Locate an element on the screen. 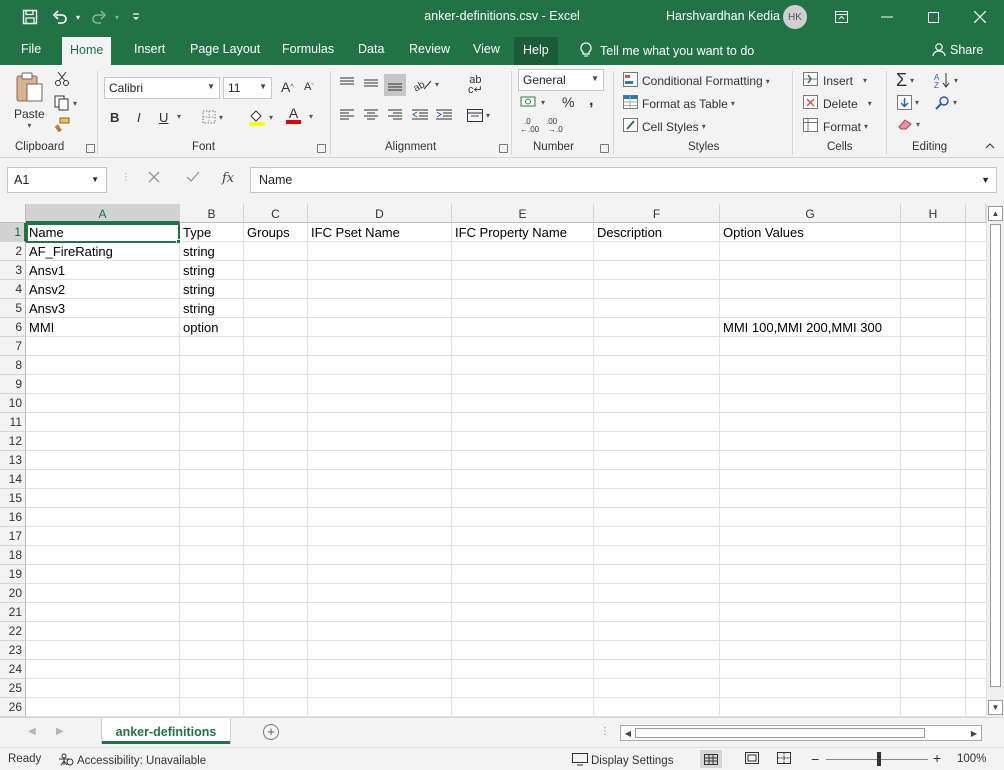 Image resolution: width=1004 pixels, height=770 pixels. row-header-15: 15 is located at coordinates (13, 498).